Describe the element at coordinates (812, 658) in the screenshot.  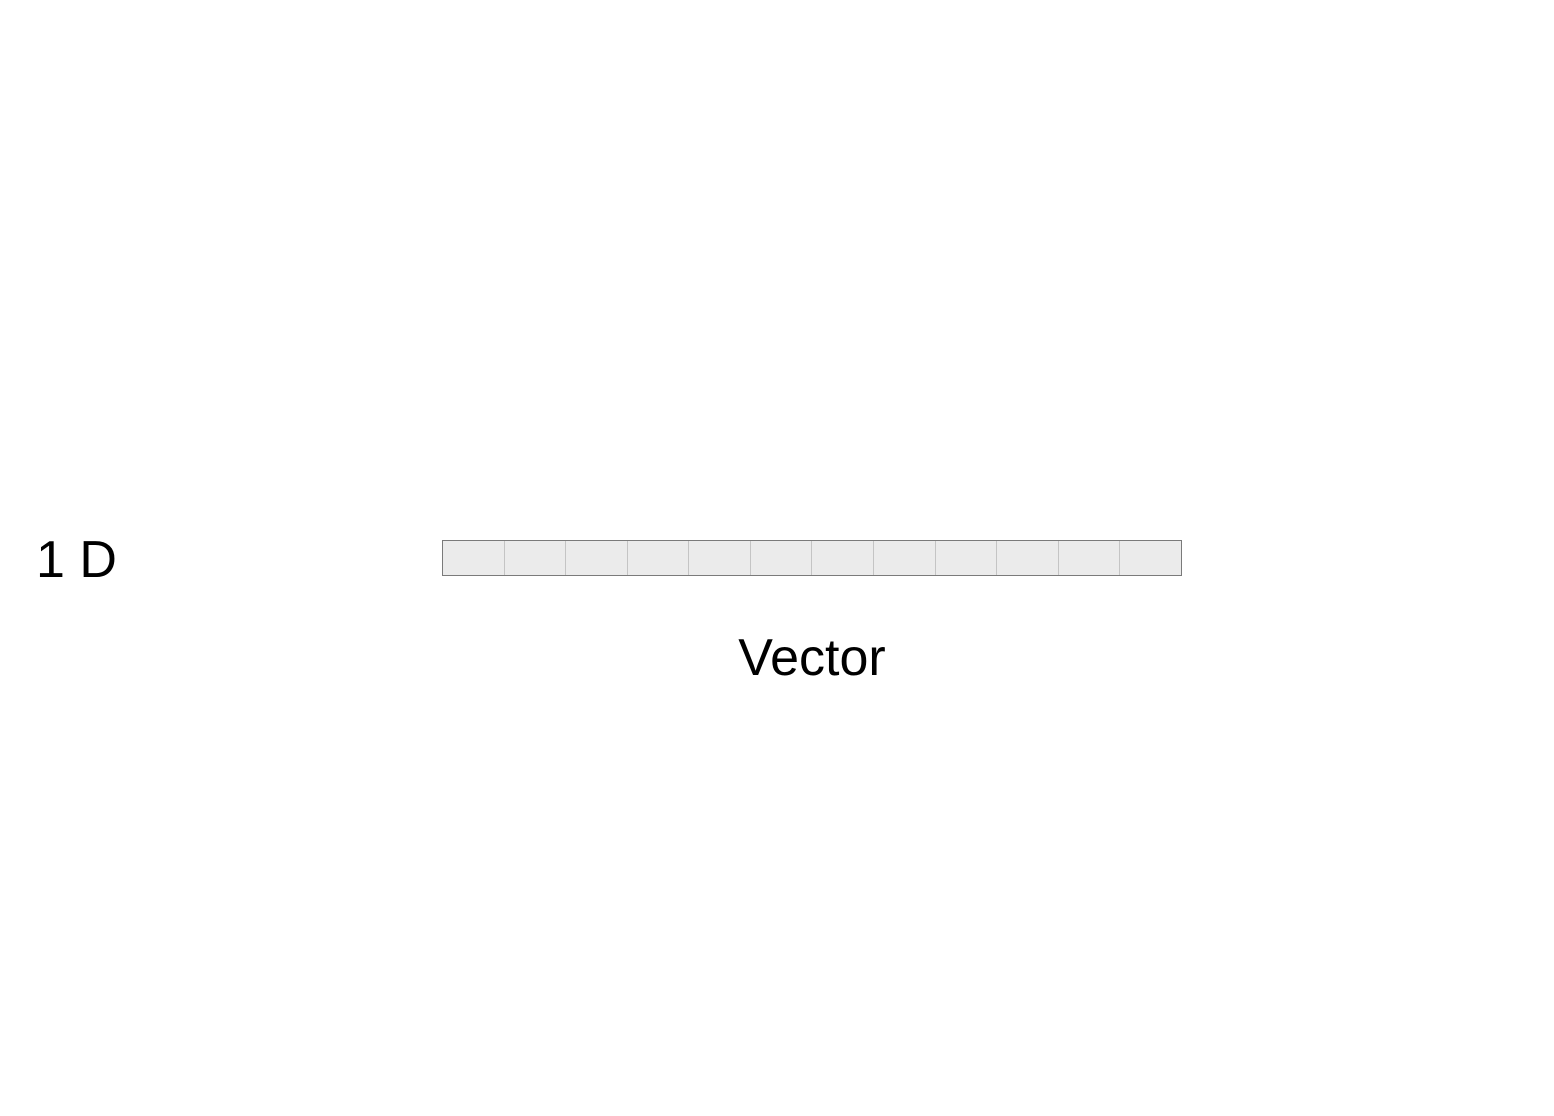
I see `vector-caption: Vector` at that location.